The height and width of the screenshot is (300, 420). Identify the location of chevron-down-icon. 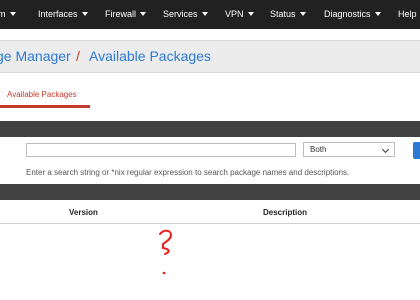
(385, 149).